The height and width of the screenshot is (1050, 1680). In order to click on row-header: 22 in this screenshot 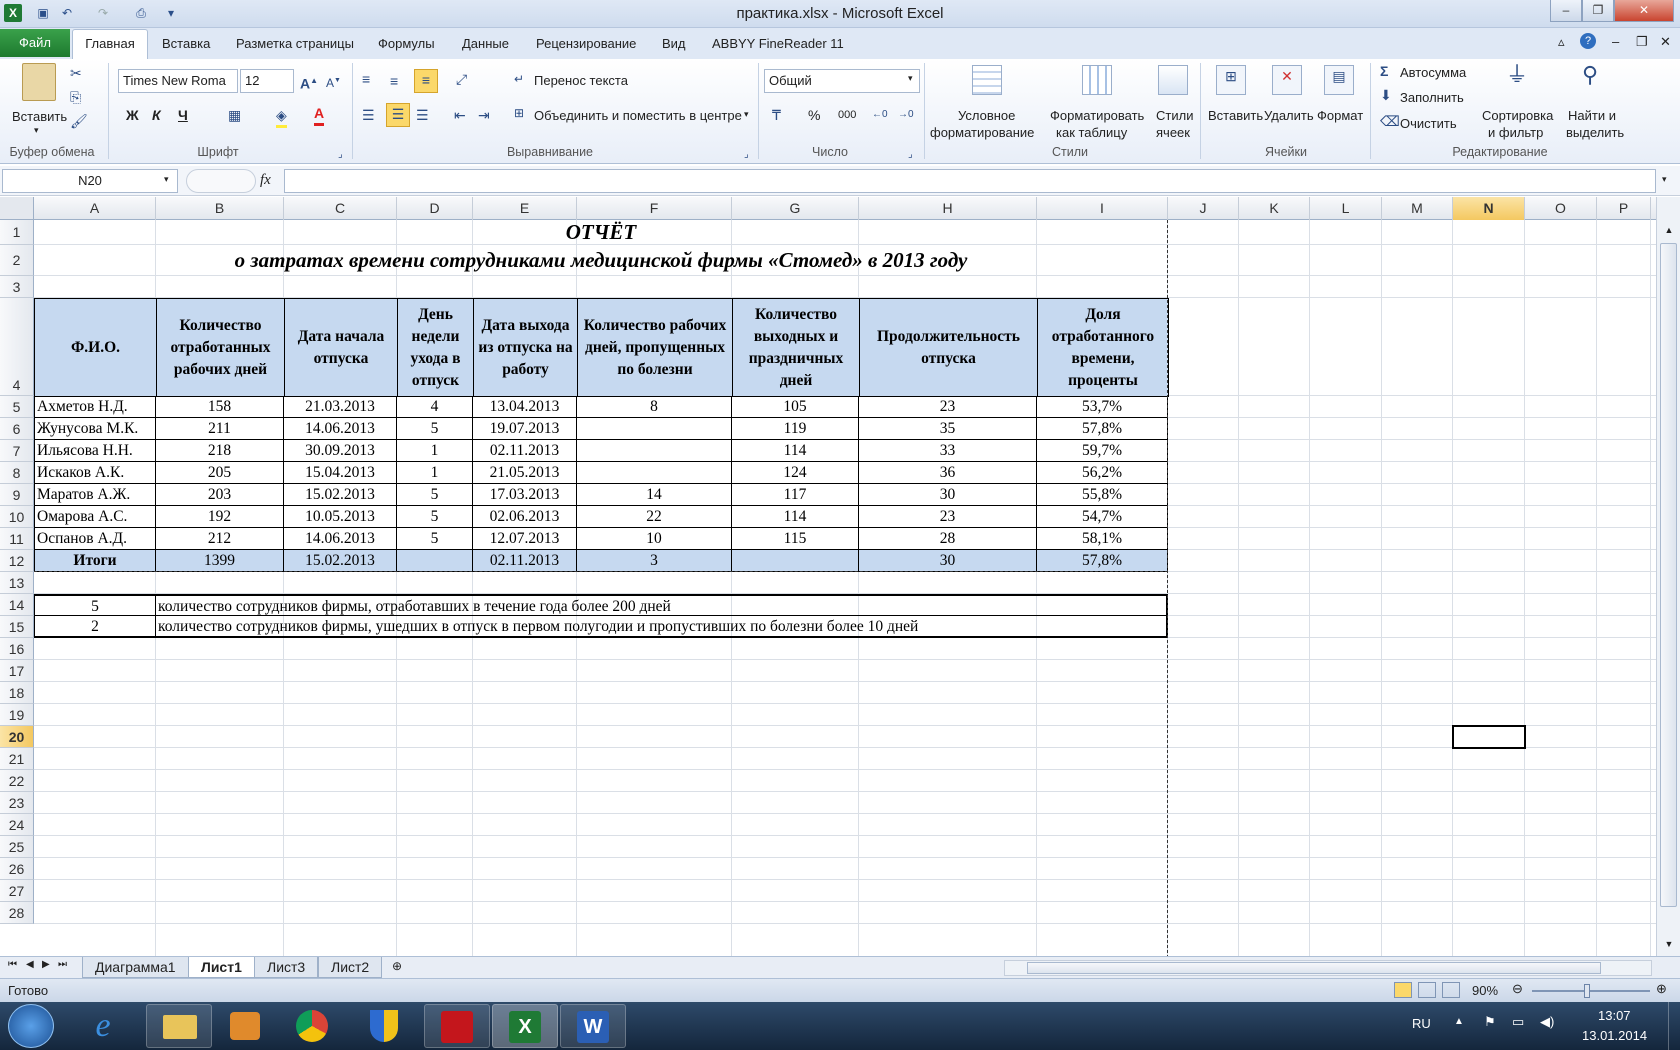, I will do `click(17, 781)`.